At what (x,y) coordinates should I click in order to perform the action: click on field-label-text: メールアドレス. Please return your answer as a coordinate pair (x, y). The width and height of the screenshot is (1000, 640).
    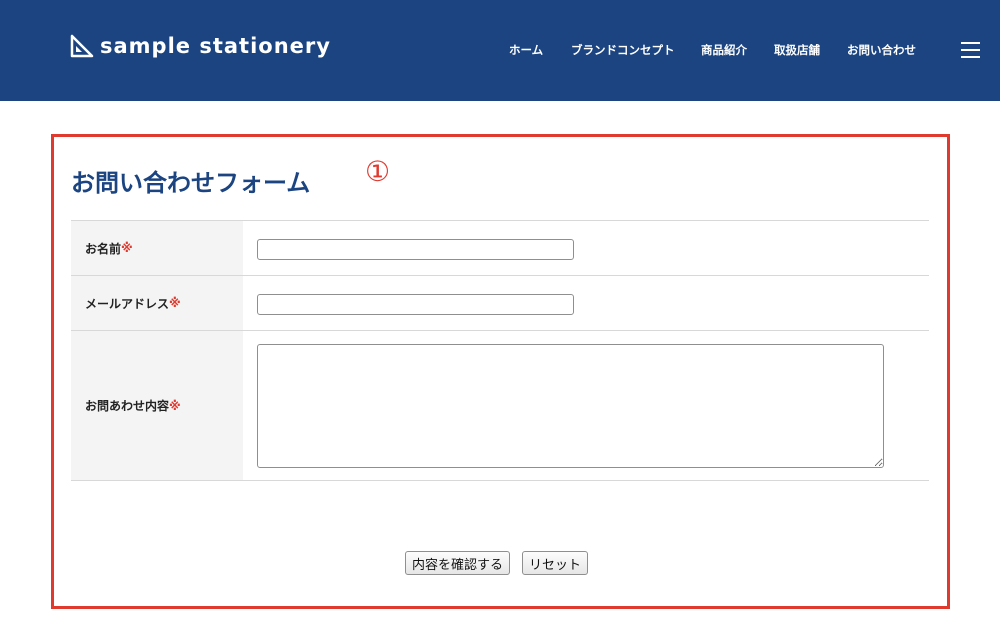
    Looking at the image, I should click on (127, 303).